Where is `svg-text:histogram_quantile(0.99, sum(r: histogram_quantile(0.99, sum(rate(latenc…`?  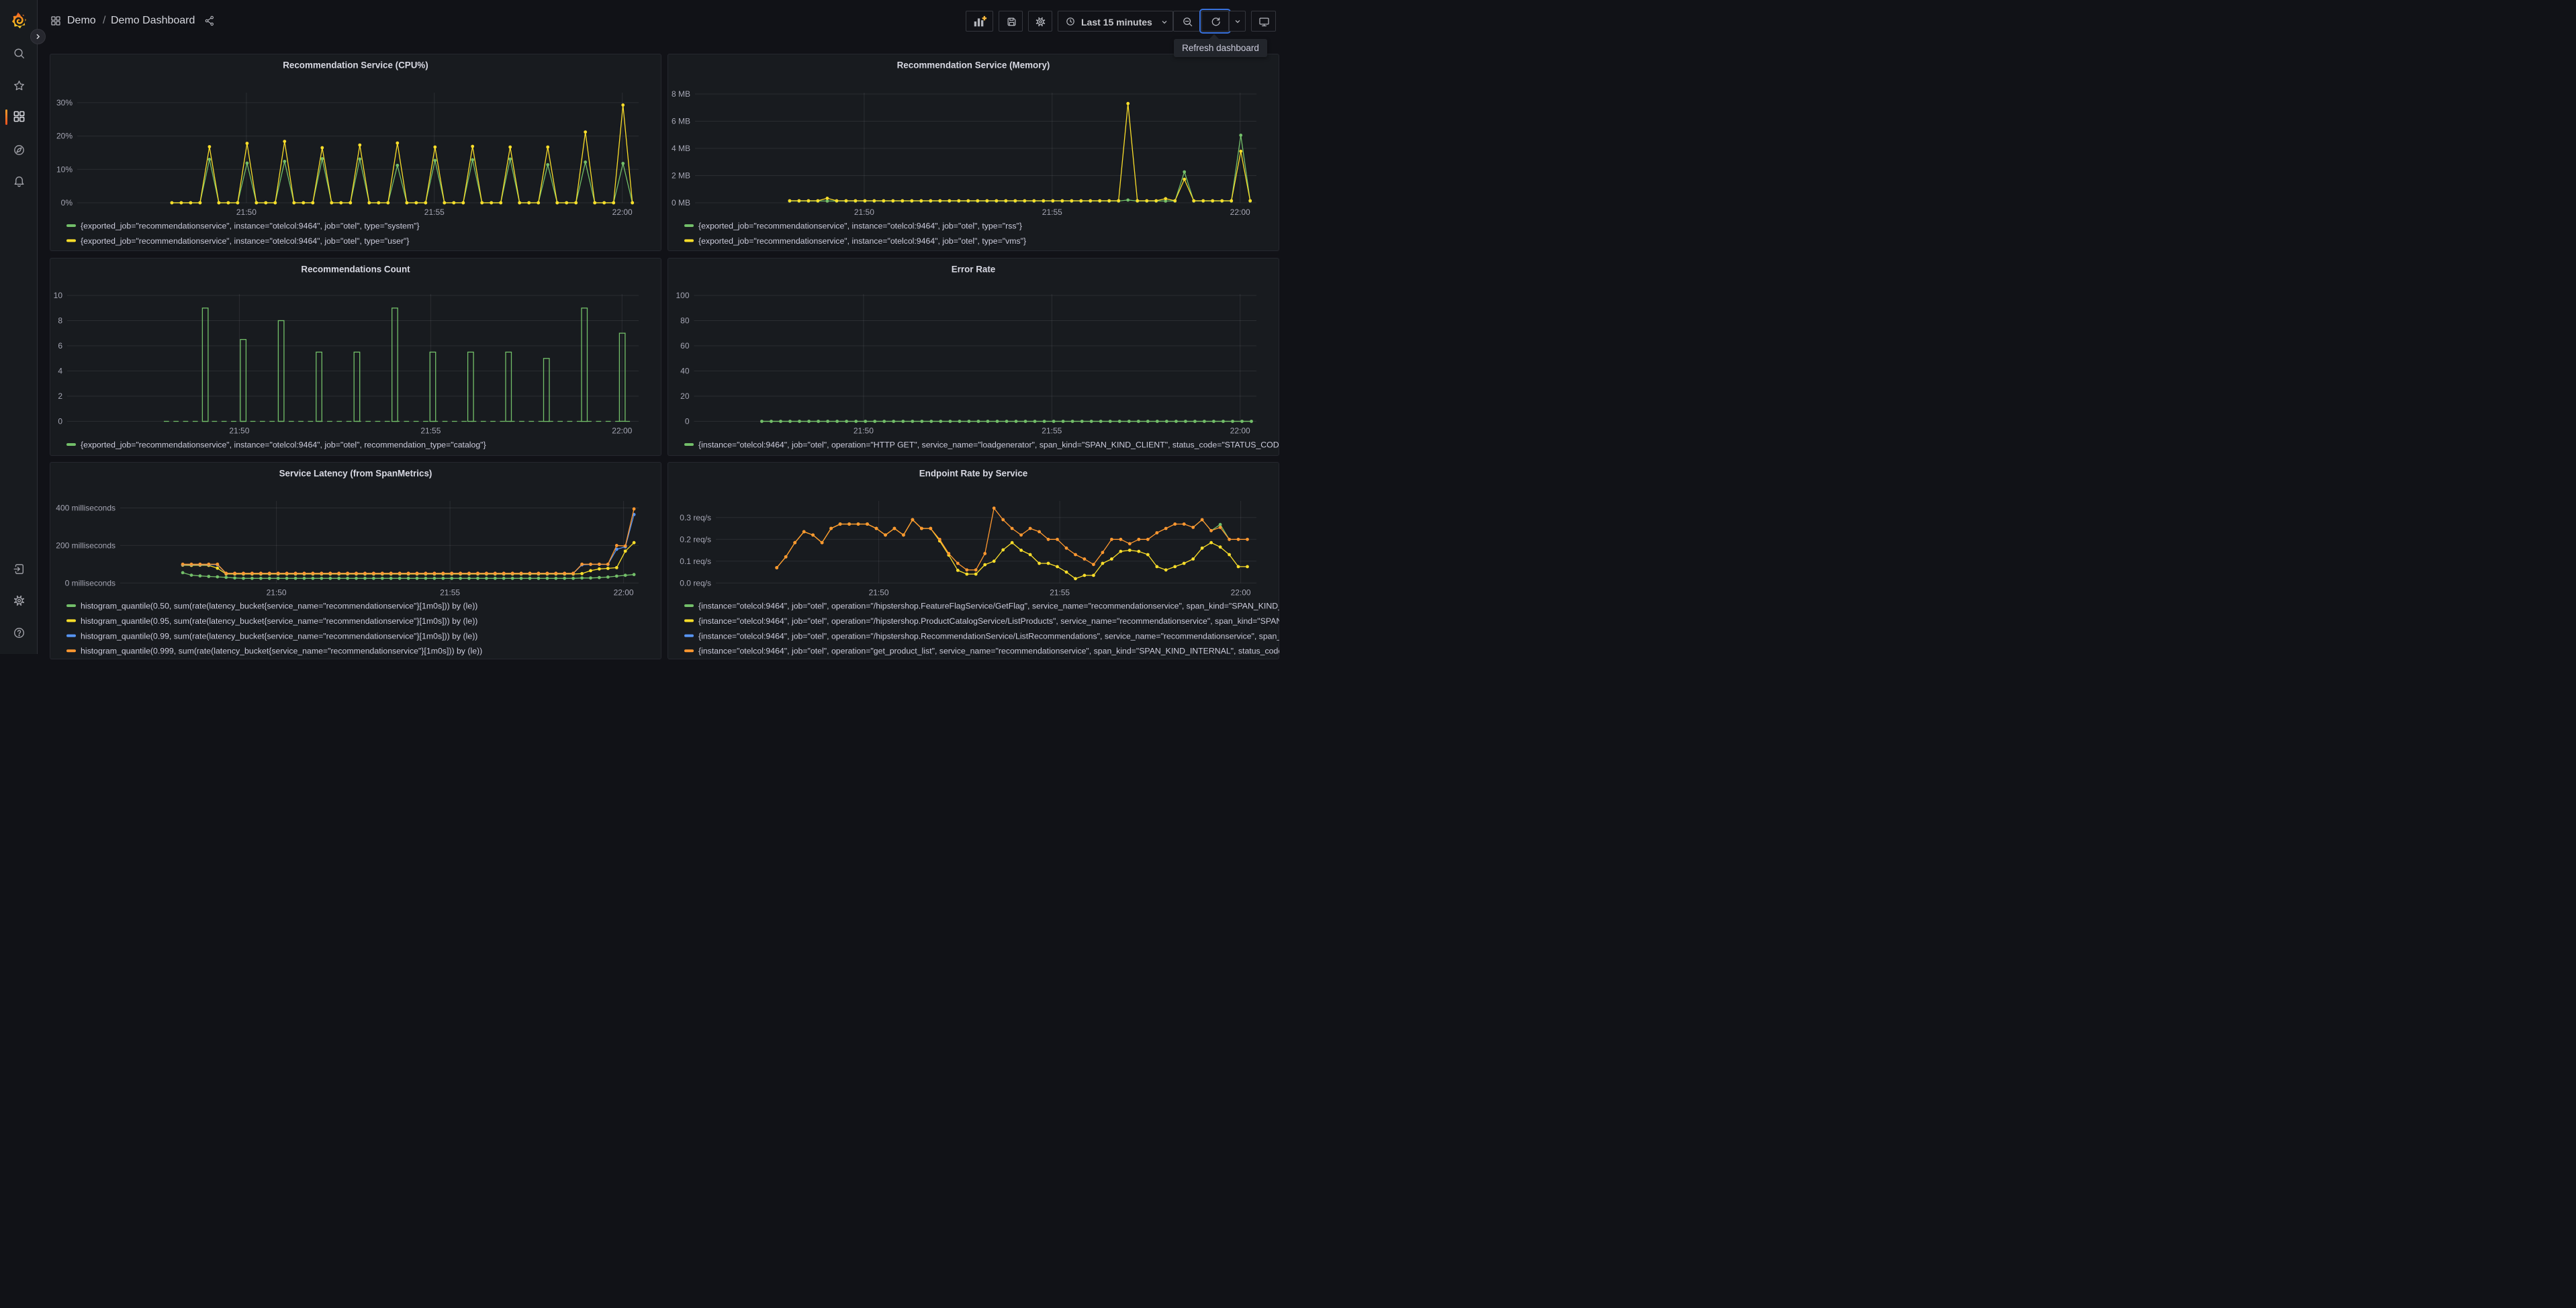 svg-text:histogram_quantile(0.99, sum(r: histogram_quantile(0.99, sum(rate(latenc… is located at coordinates (279, 636).